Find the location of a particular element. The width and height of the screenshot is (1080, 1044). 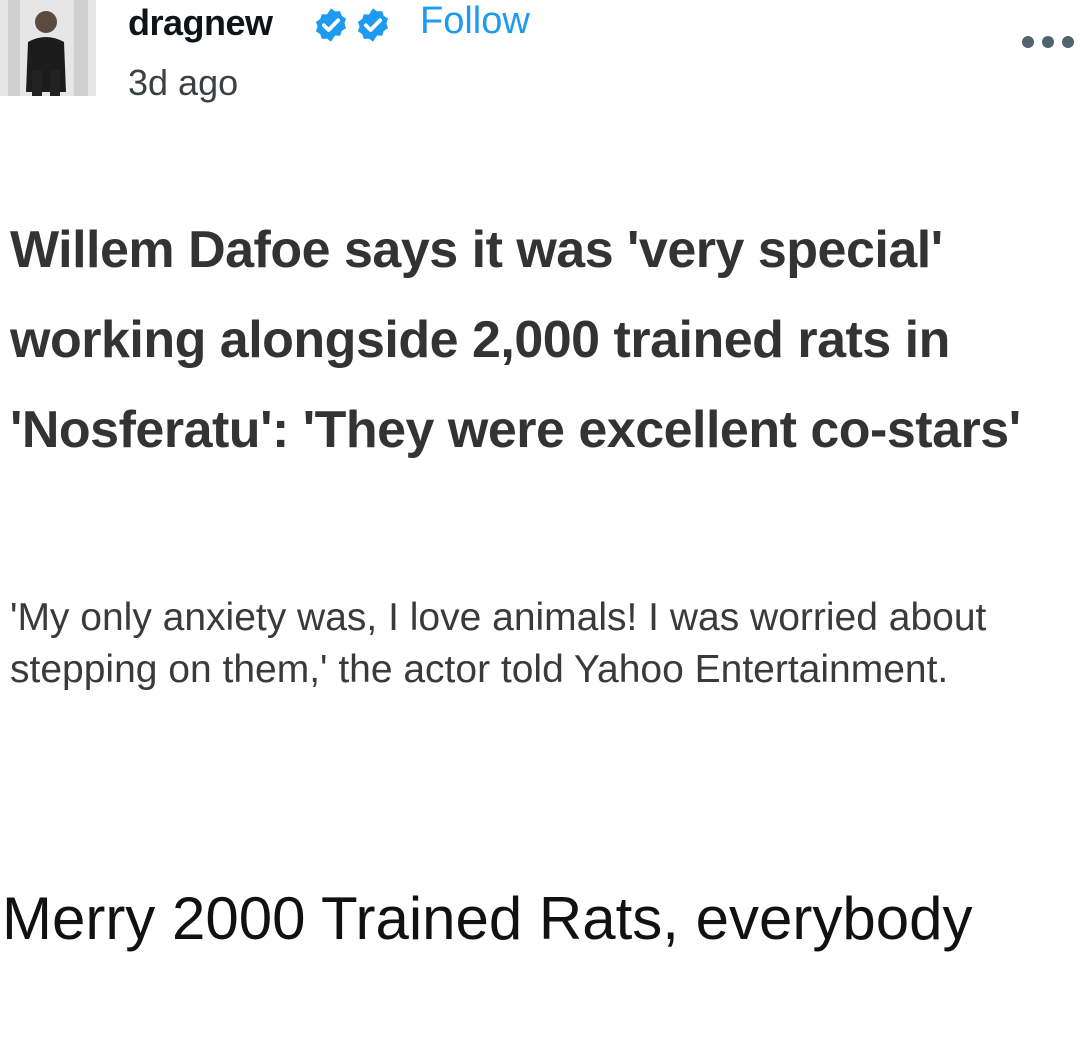

follow-button: Follow is located at coordinates (475, 21).